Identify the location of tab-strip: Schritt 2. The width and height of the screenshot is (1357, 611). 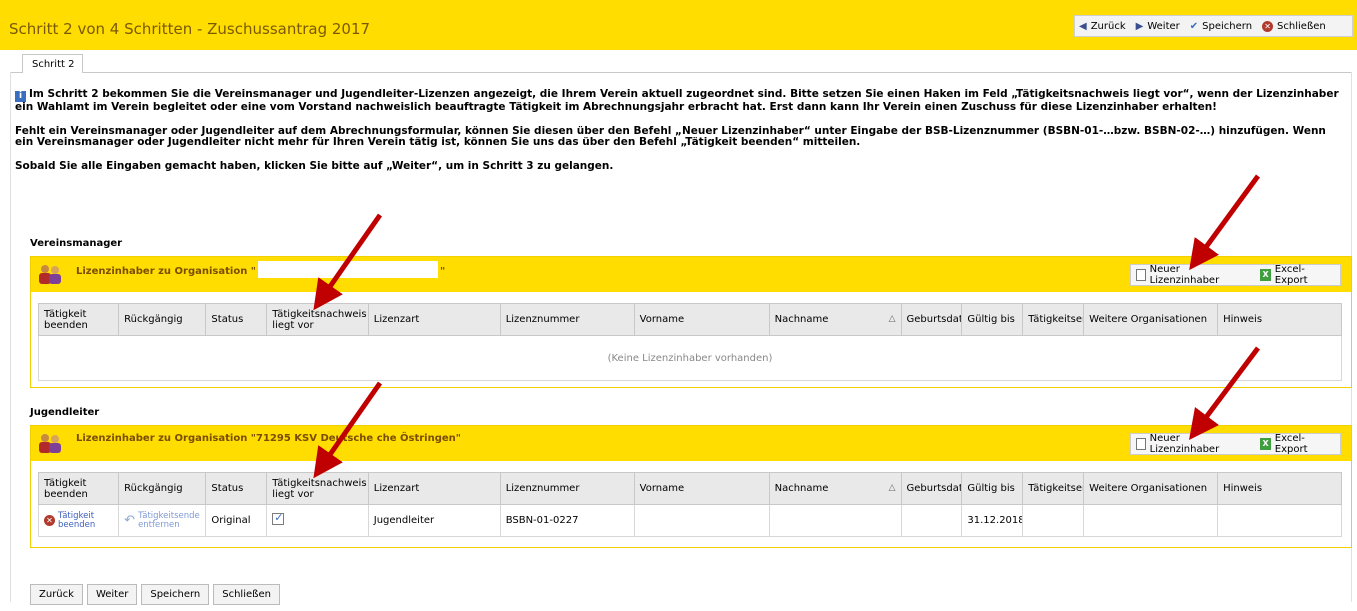
(678, 61).